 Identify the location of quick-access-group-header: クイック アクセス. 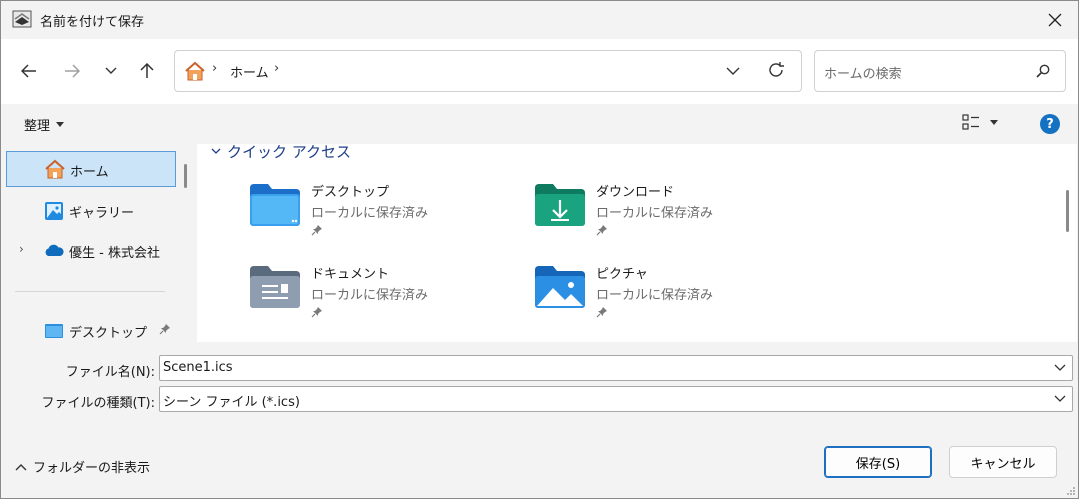
(281, 153).